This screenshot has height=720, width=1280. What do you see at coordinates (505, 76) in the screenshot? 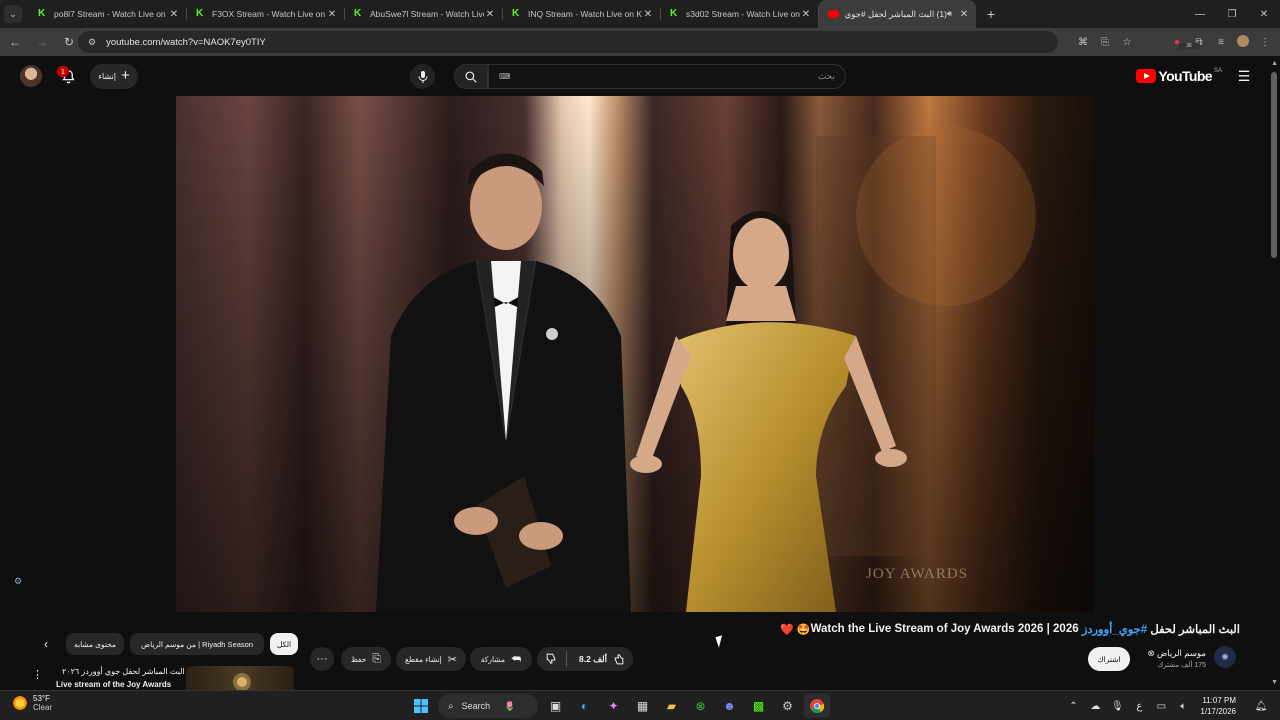
I see `keyboard-icon: ⌨` at bounding box center [505, 76].